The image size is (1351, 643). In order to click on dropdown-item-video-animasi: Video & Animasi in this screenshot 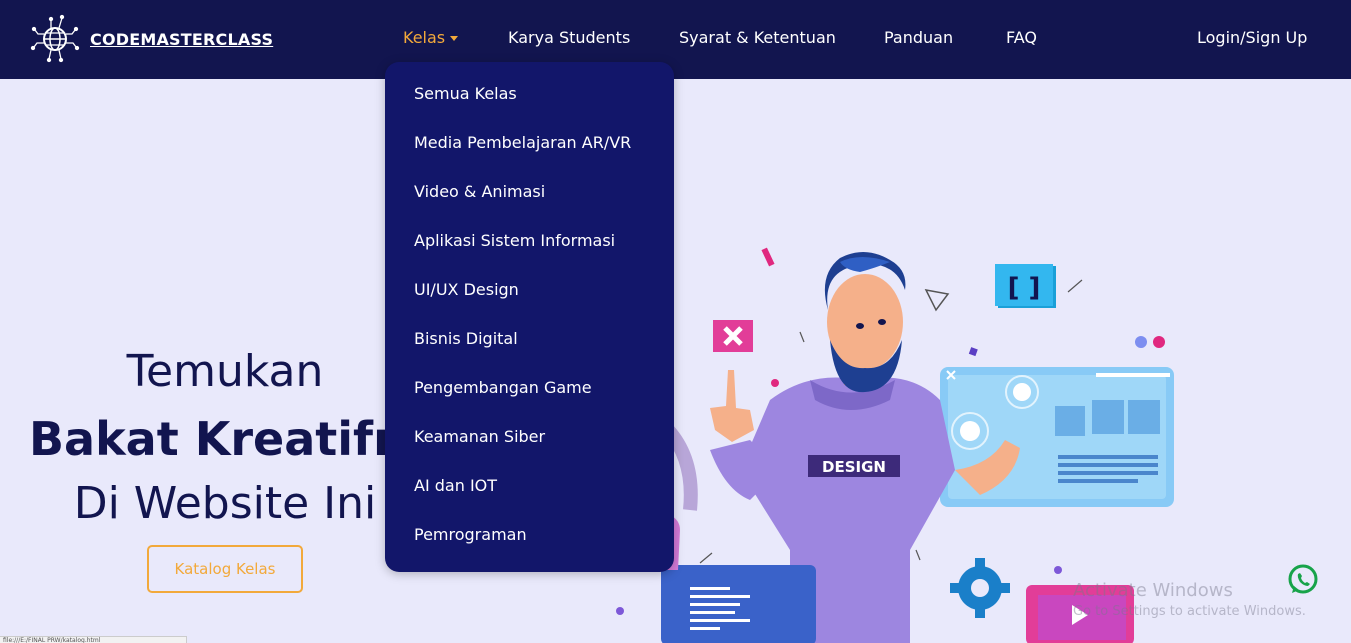, I will do `click(479, 191)`.